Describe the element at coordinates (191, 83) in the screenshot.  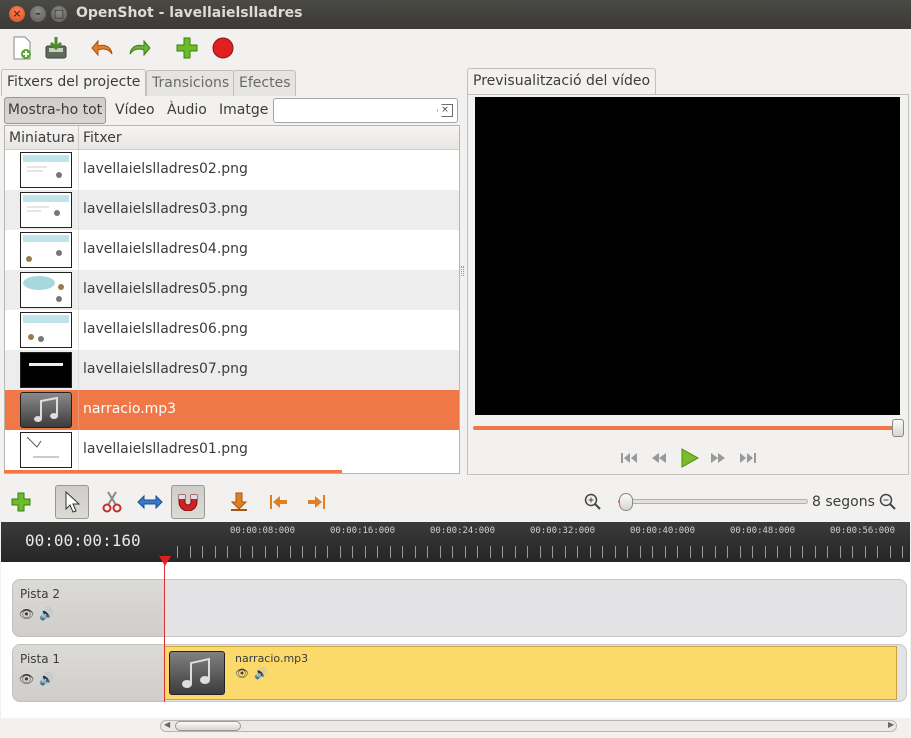
I see `tab-transitions: Transicions` at that location.